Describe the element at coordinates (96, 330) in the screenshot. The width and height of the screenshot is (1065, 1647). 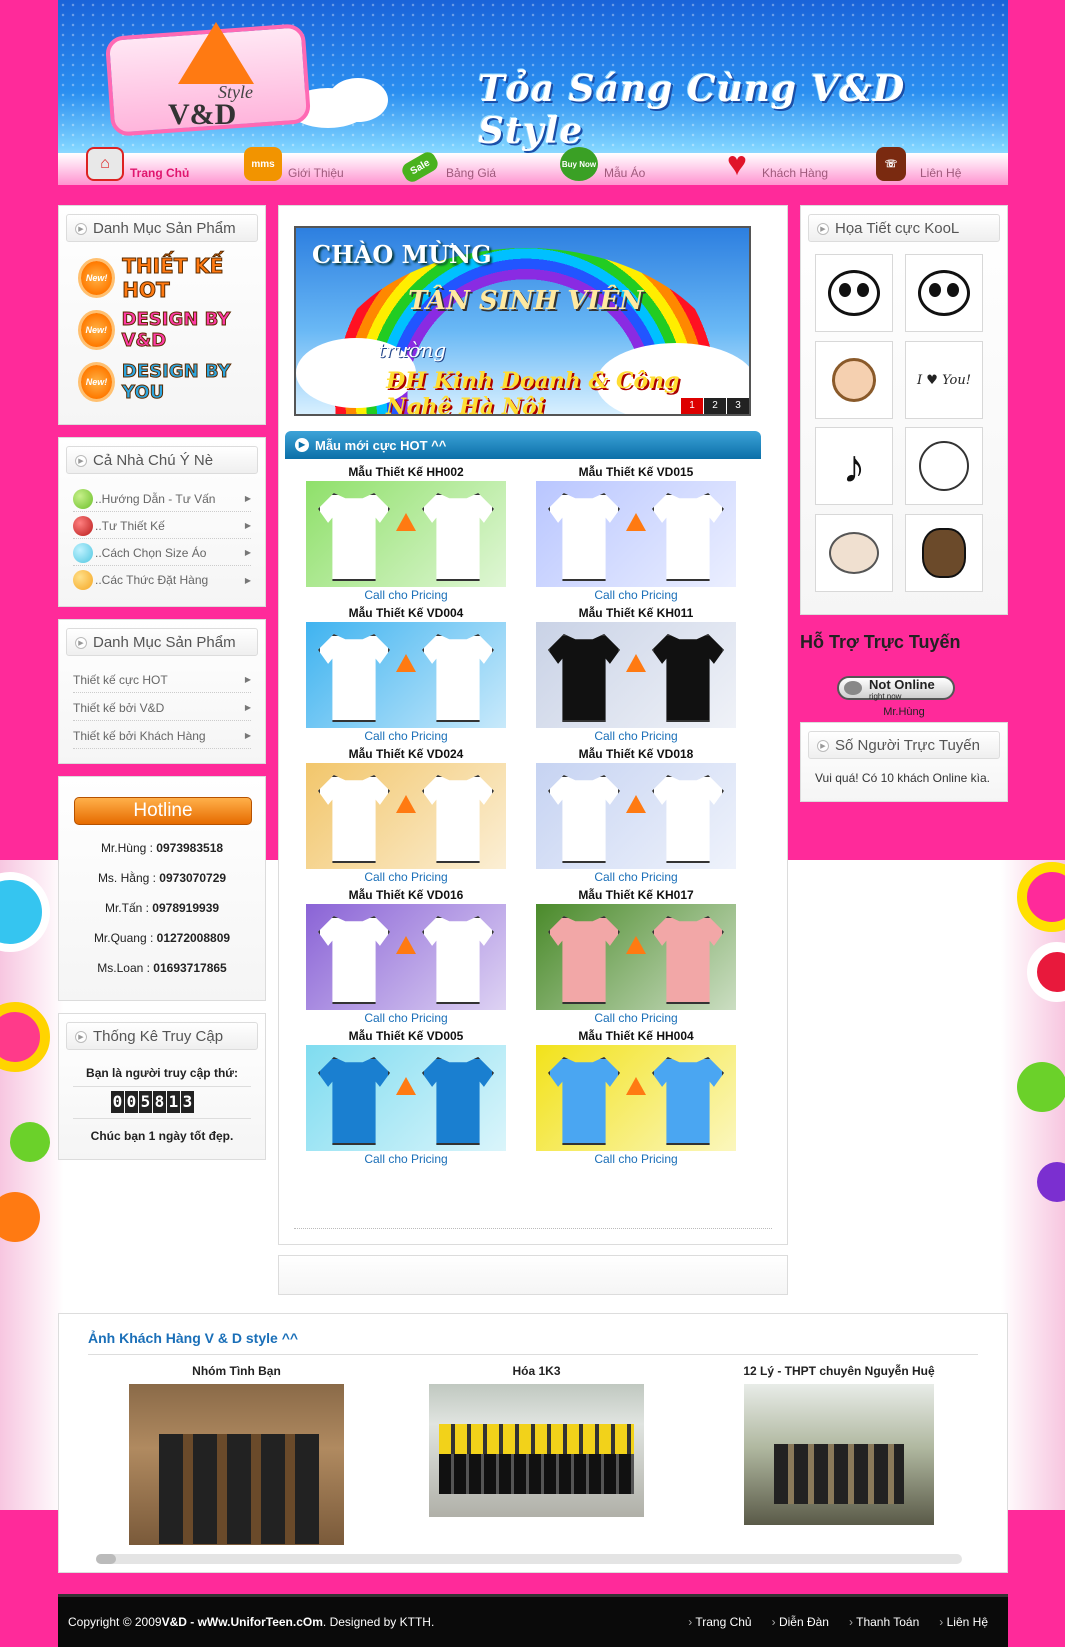
I see `new-badge-icon: New!` at that location.